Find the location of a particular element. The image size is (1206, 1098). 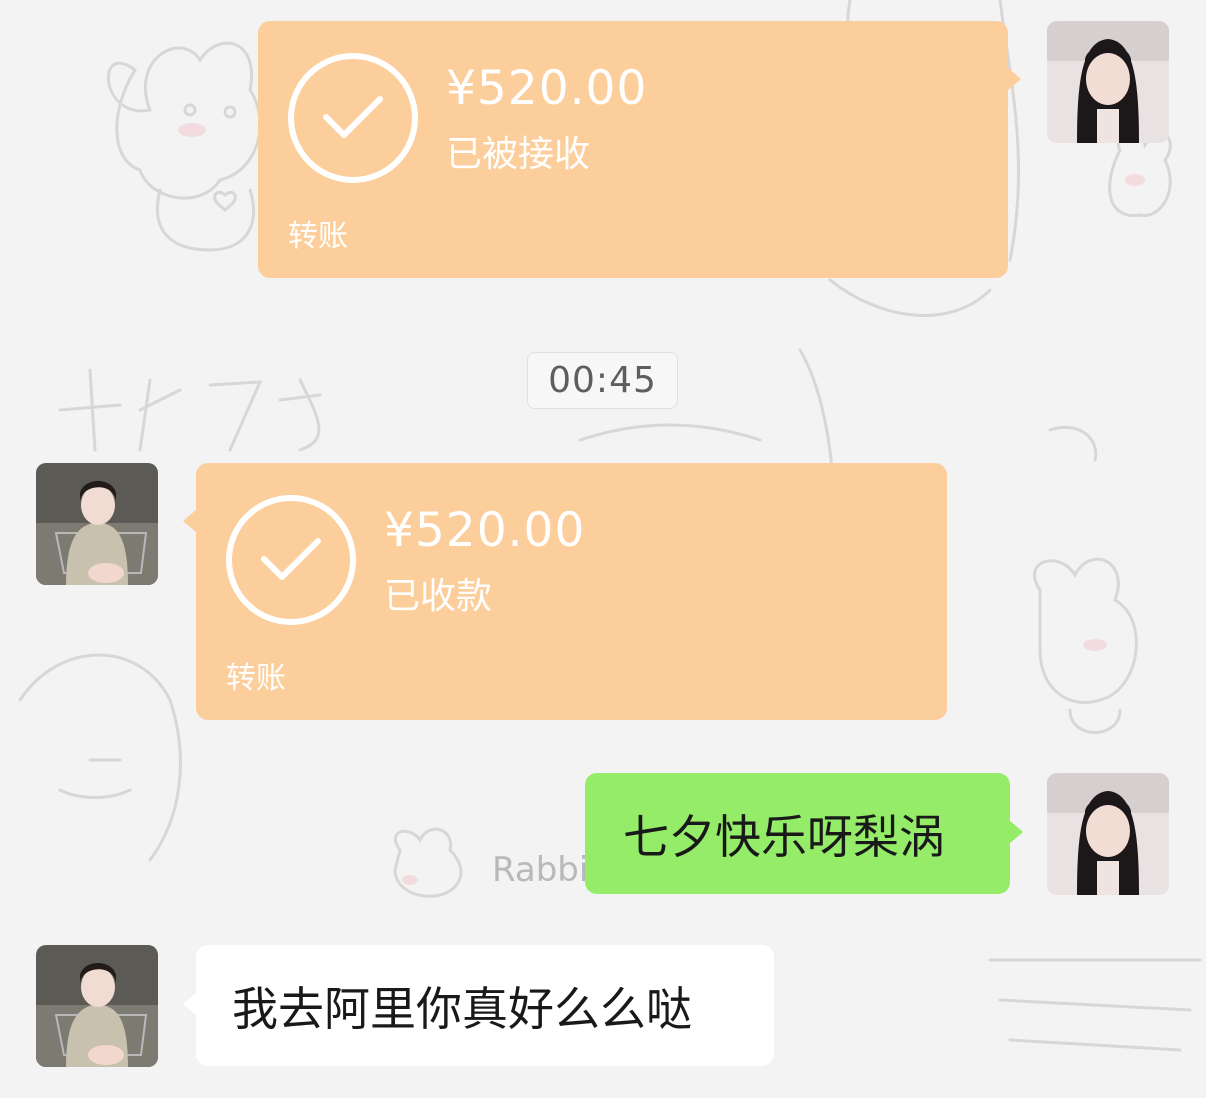

text-message-received: 我去阿里你真好么么哒 is located at coordinates (478, 1005).